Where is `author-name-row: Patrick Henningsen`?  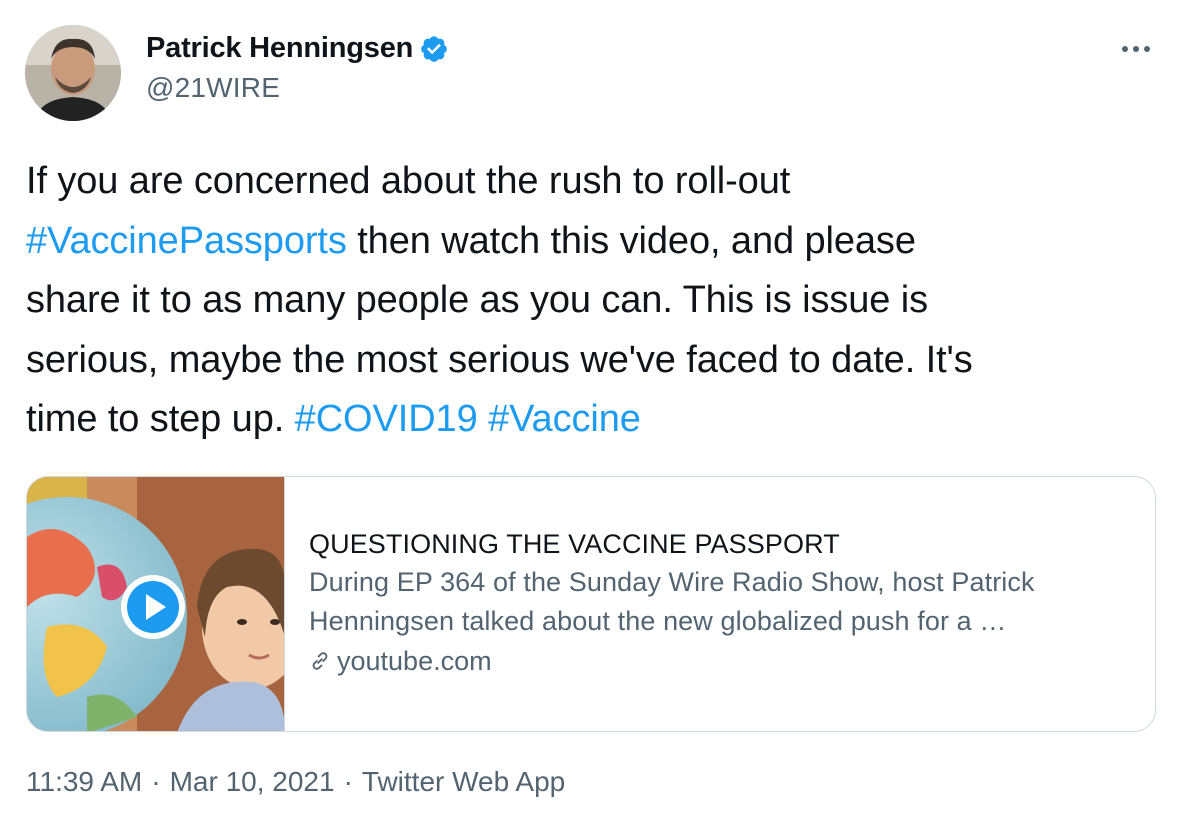 author-name-row: Patrick Henningsen is located at coordinates (297, 48).